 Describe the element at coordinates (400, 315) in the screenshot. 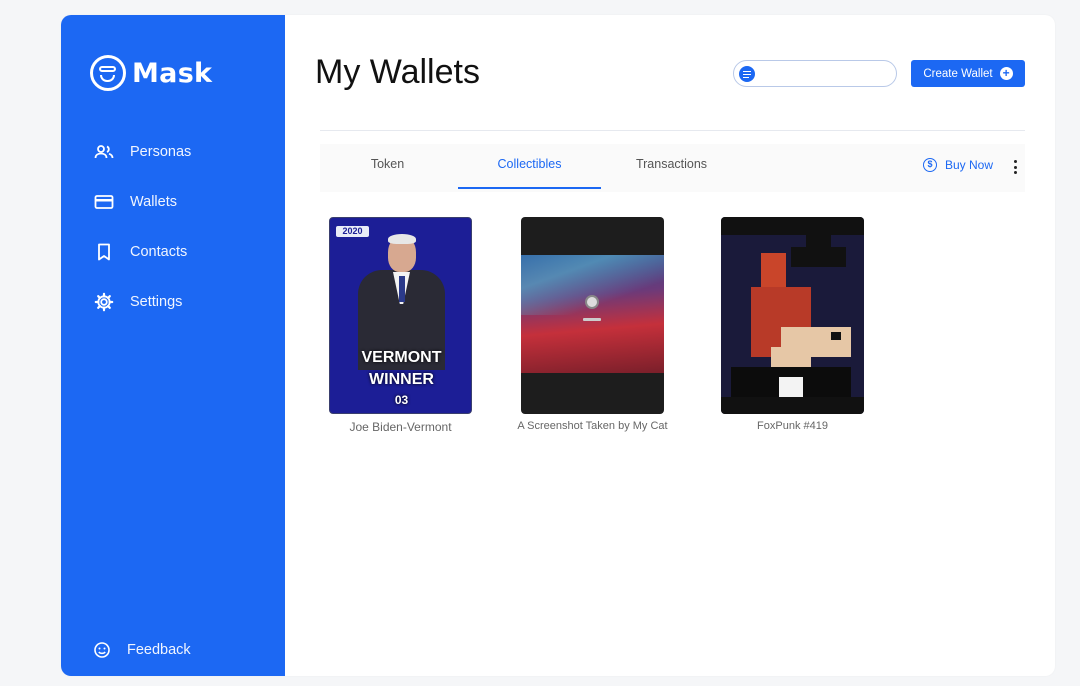

I see `collectible-image: 2020 VERMONT WINNER 03` at that location.